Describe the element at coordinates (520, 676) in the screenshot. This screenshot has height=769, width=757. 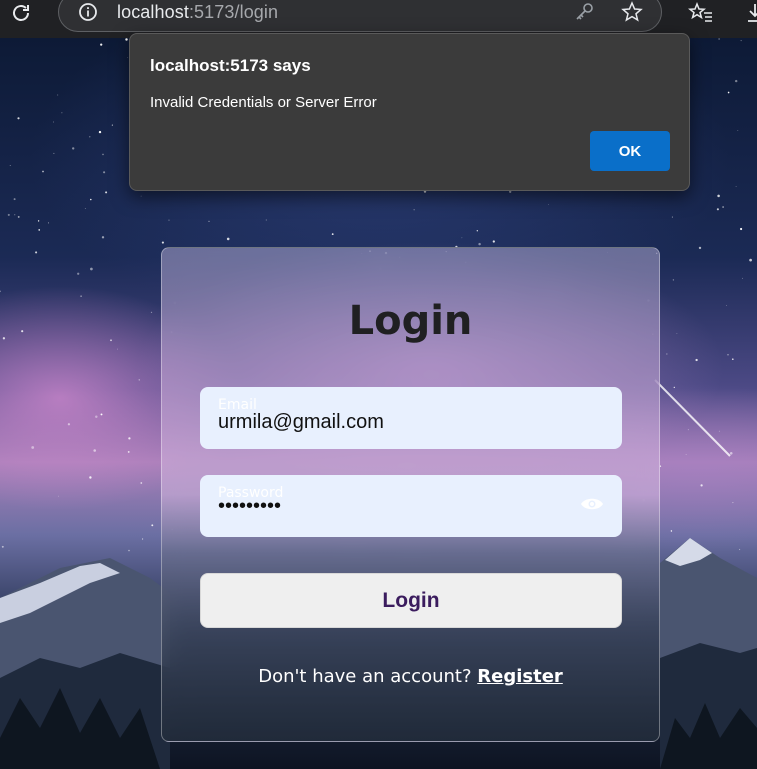
I see `register-link: Register` at that location.